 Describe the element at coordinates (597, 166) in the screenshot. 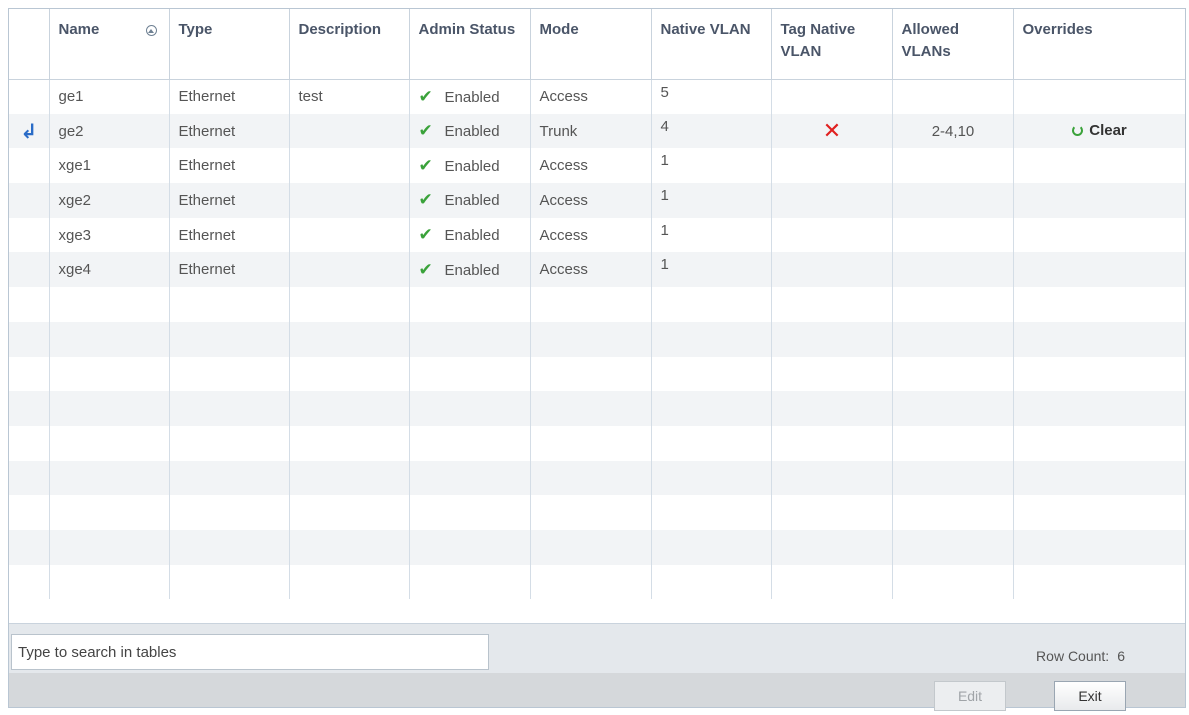

I see `table-row: xge1 Ethernet ✔ Enabled Access 1` at that location.